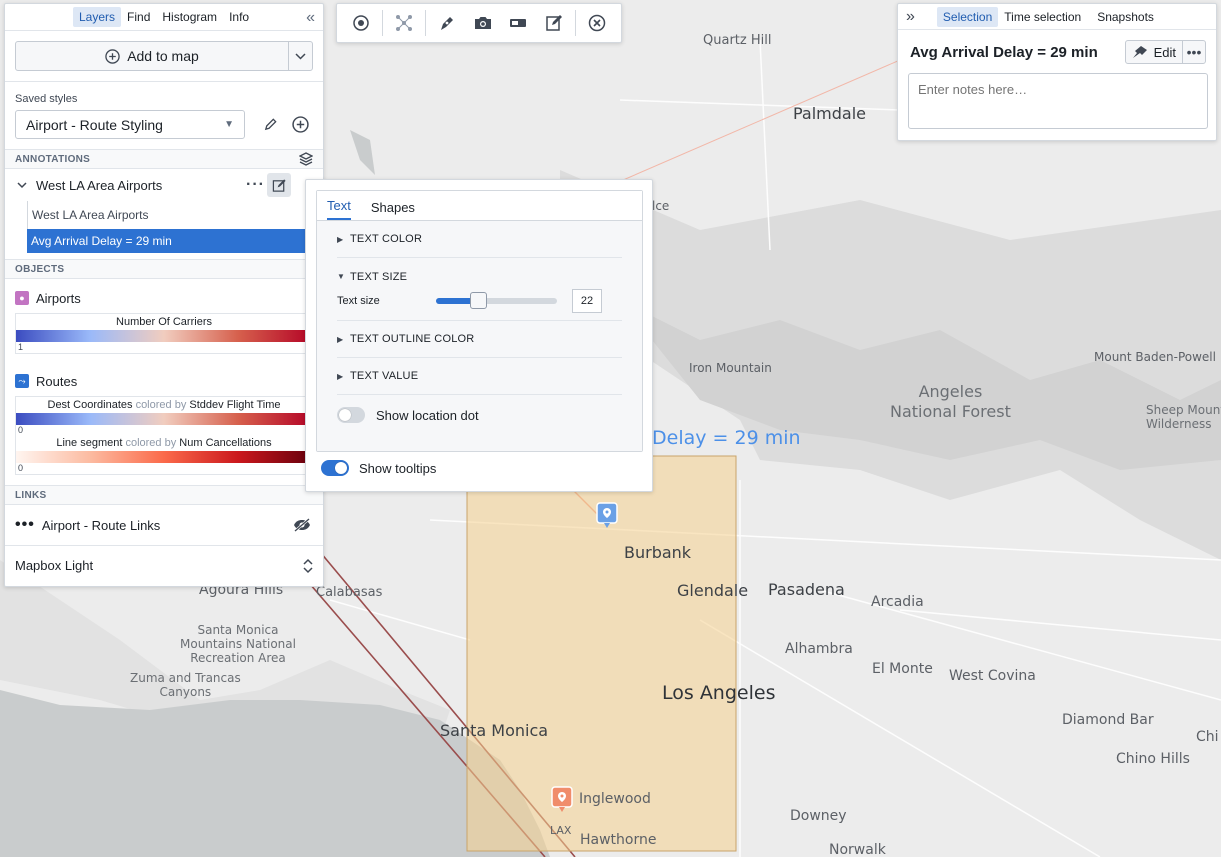  What do you see at coordinates (167, 241) in the screenshot?
I see `annotation-item-selected: Avg Arrival Delay = 29 min` at bounding box center [167, 241].